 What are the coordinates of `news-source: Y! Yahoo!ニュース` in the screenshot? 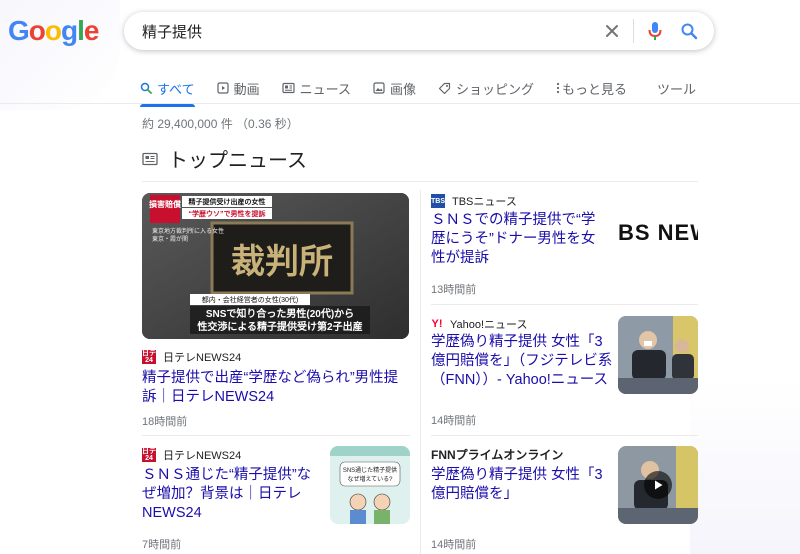 It's located at (479, 324).